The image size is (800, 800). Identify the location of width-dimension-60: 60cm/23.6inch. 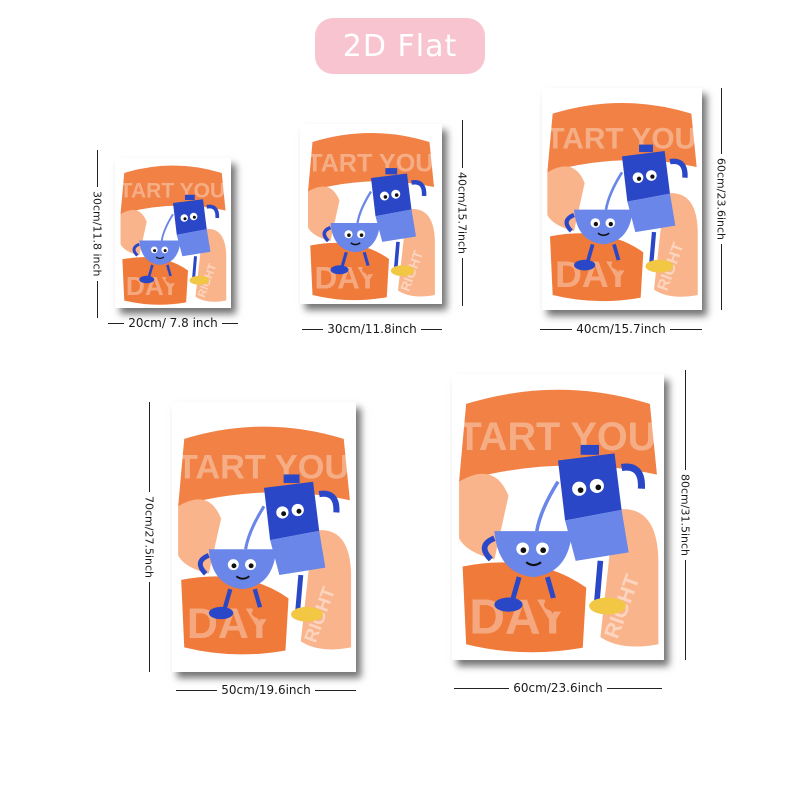
(558, 688).